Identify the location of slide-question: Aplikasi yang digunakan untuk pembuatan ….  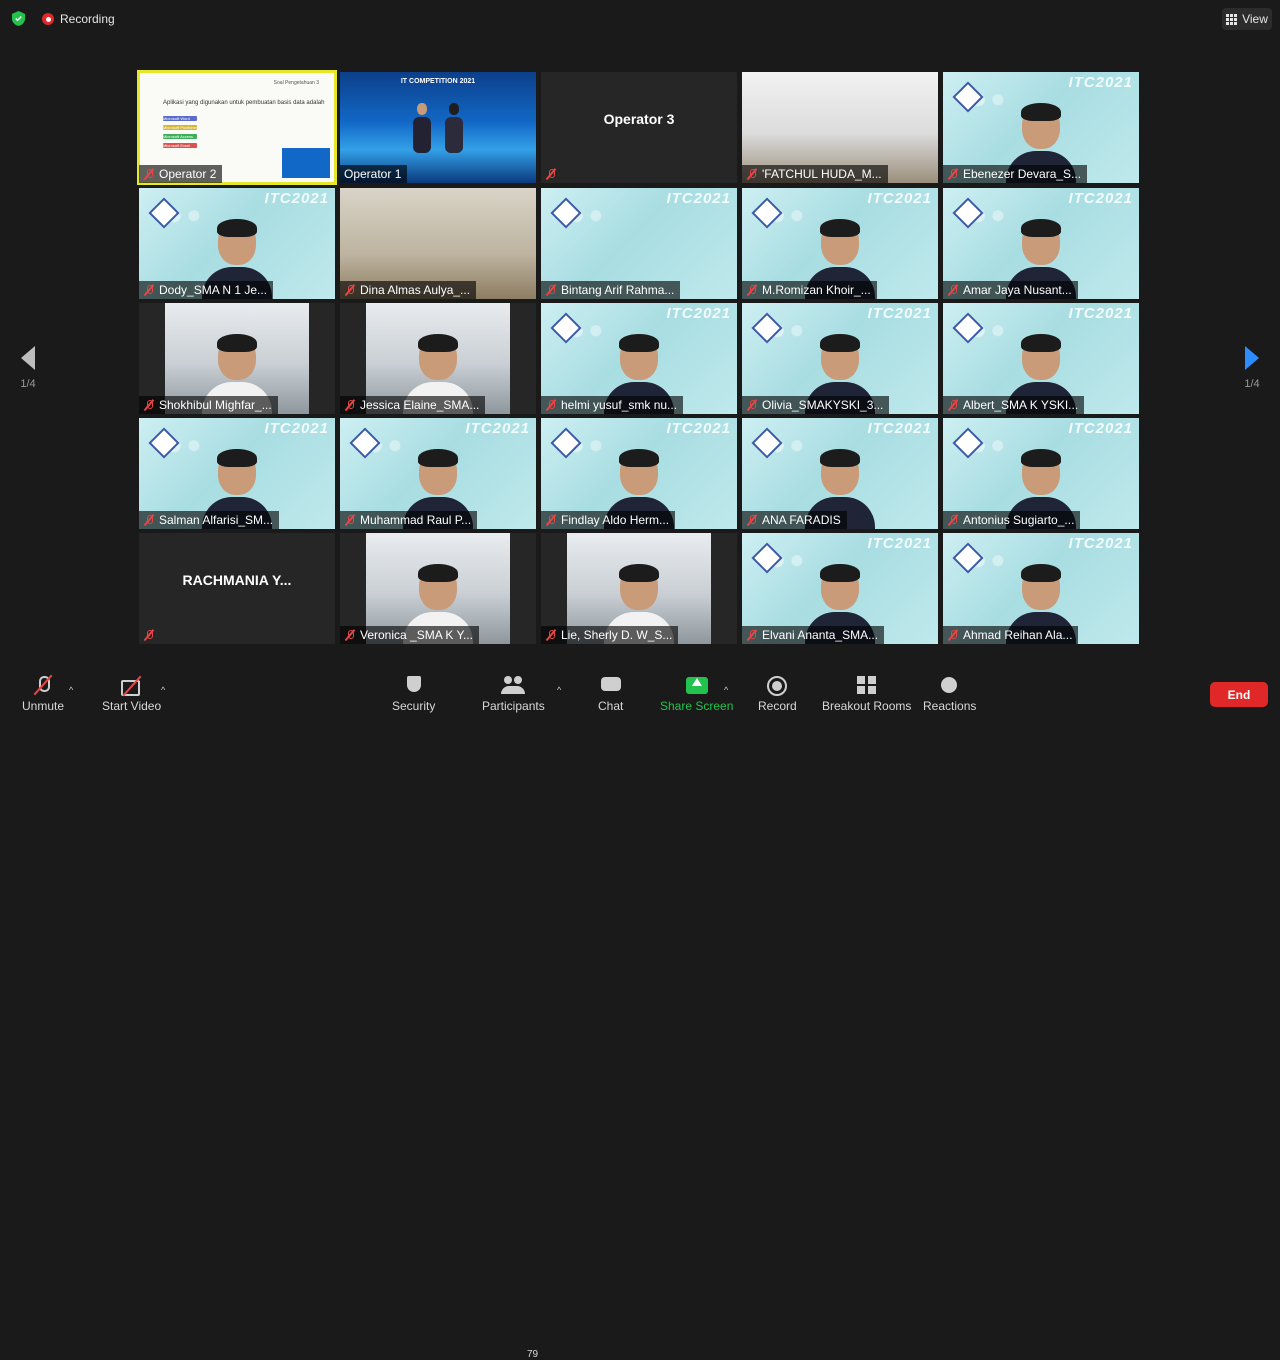
(244, 103).